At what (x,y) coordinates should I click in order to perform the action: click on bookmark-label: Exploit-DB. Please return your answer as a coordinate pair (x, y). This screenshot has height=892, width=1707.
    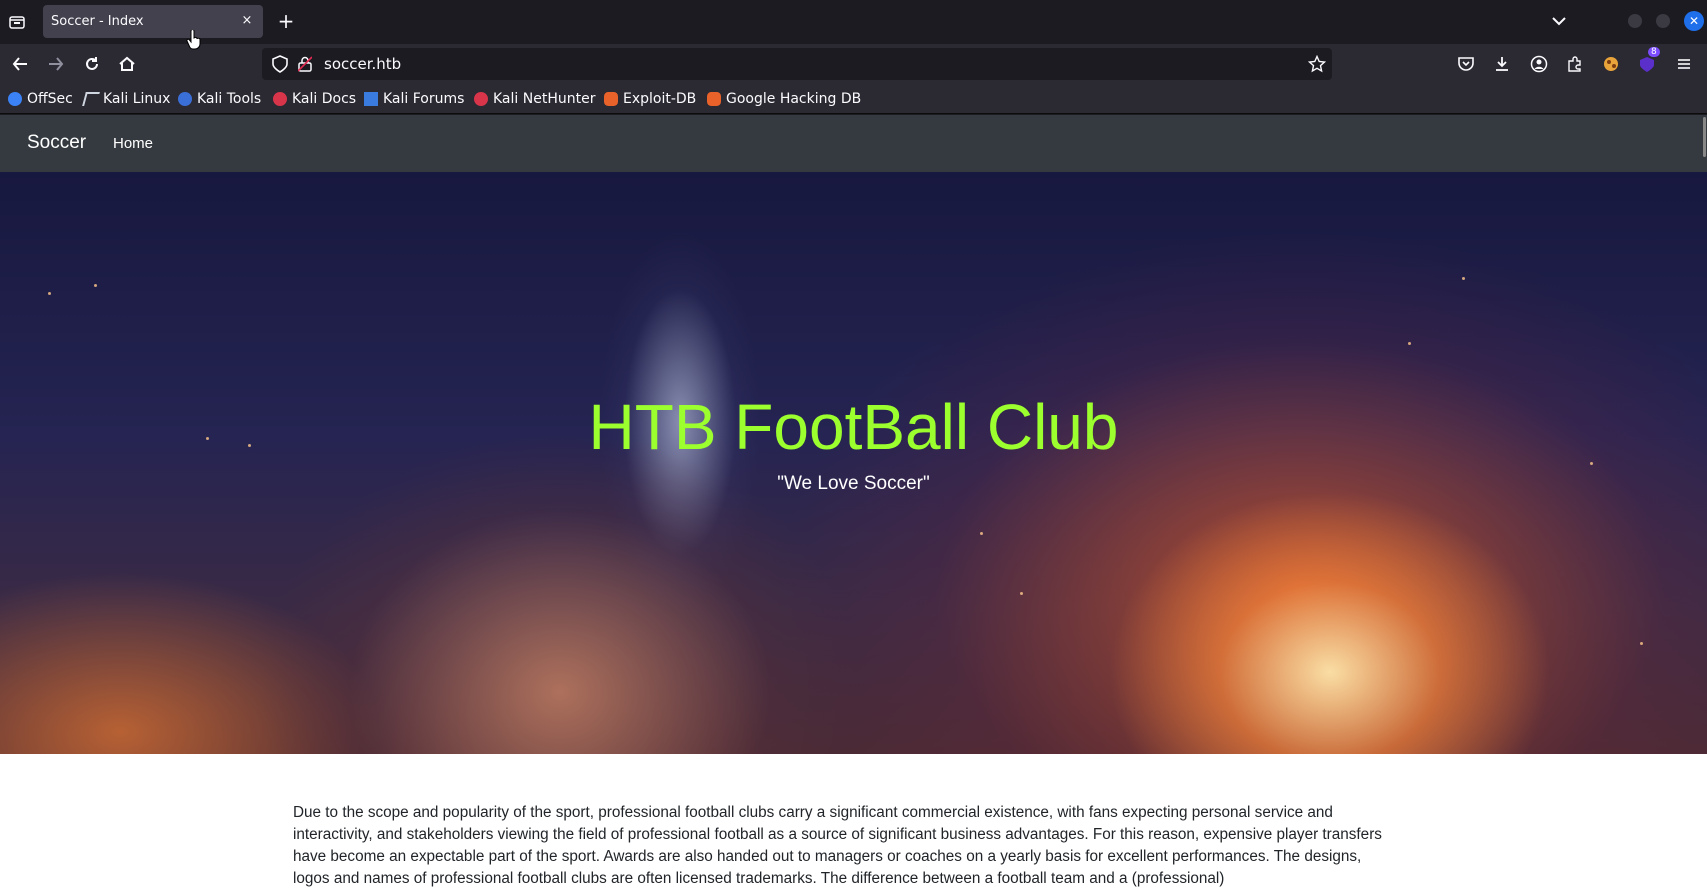
    Looking at the image, I should click on (660, 99).